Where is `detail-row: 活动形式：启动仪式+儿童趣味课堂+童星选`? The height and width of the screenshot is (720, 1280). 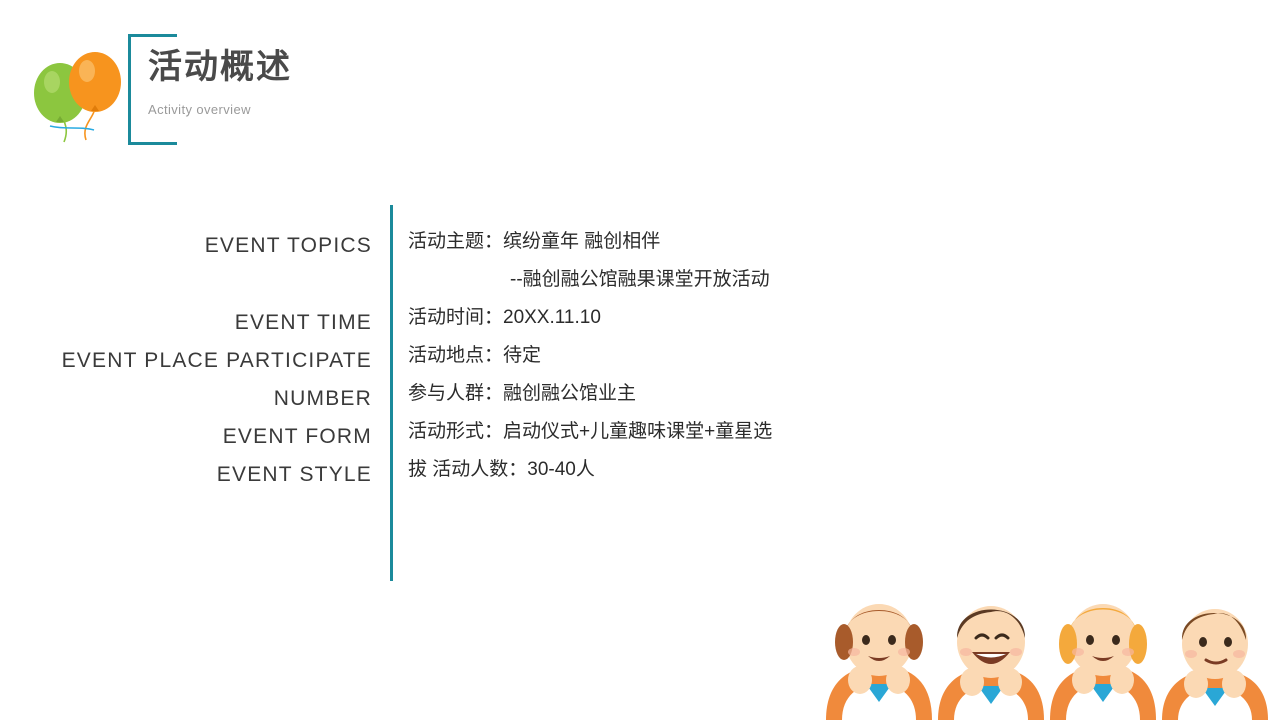
detail-row: 活动形式：启动仪式+儿童趣味课堂+童星选 is located at coordinates (590, 431).